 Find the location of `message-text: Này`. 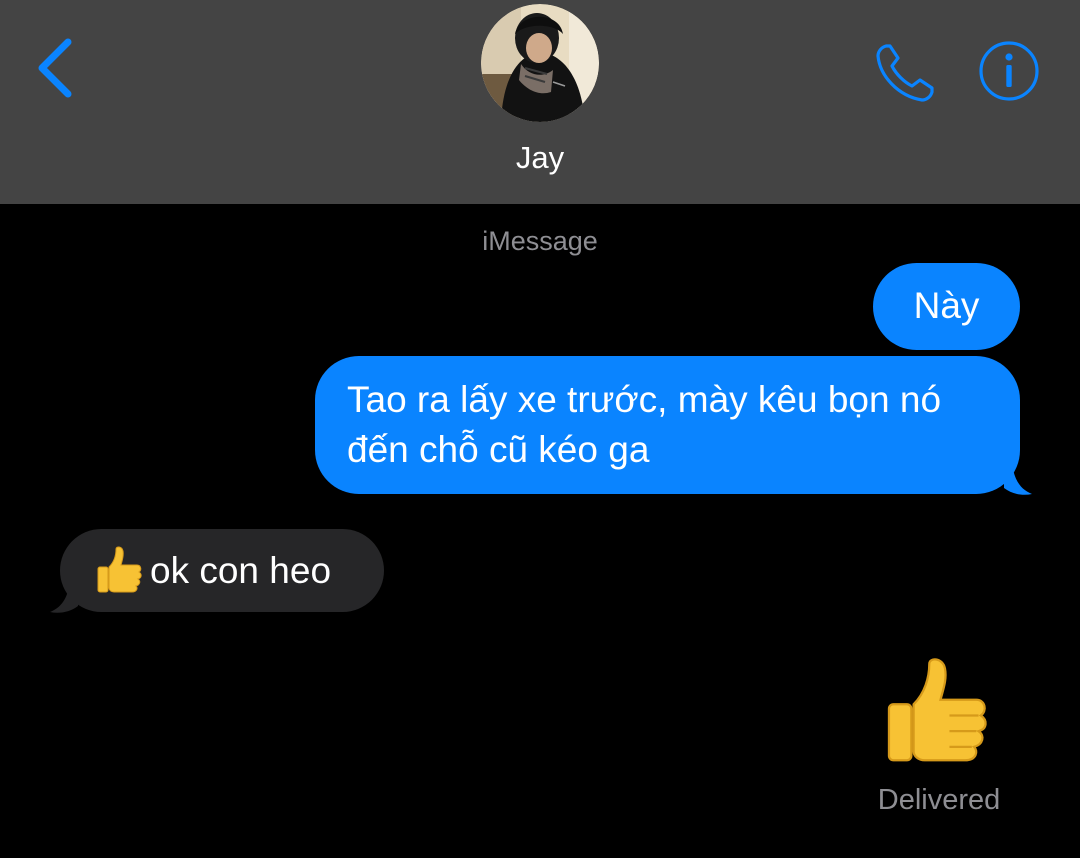

message-text: Này is located at coordinates (946, 305).